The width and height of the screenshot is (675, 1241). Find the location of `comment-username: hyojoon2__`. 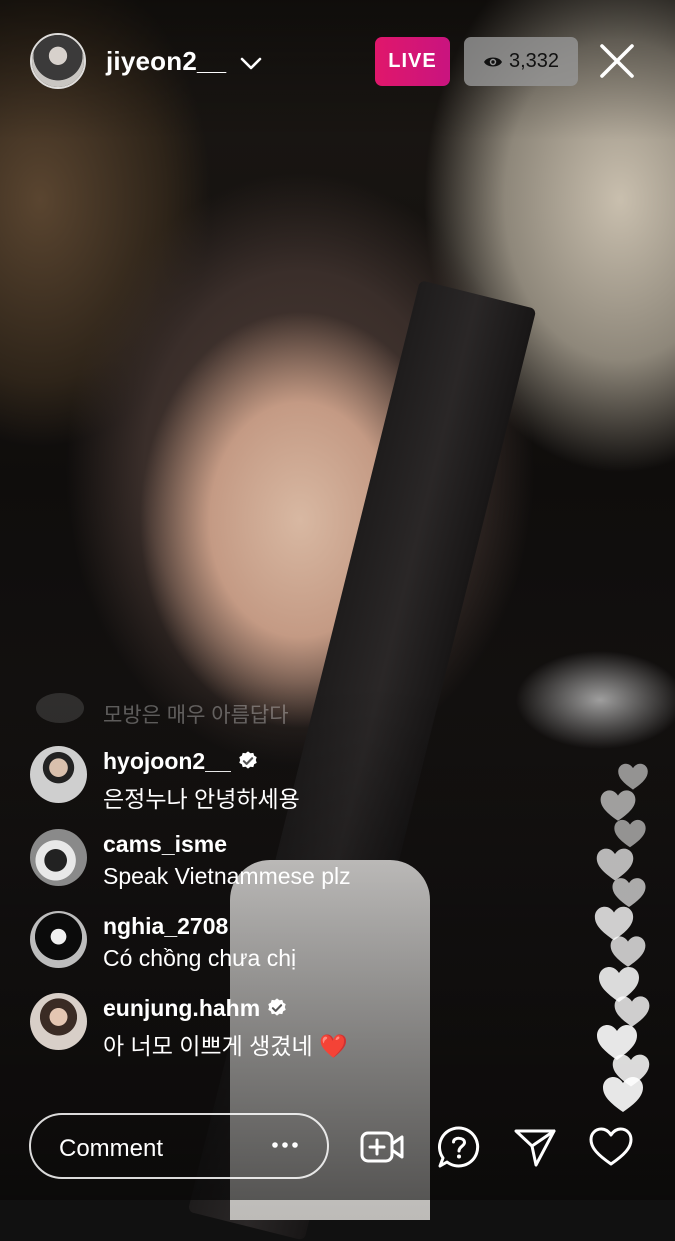

comment-username: hyojoon2__ is located at coordinates (181, 761).